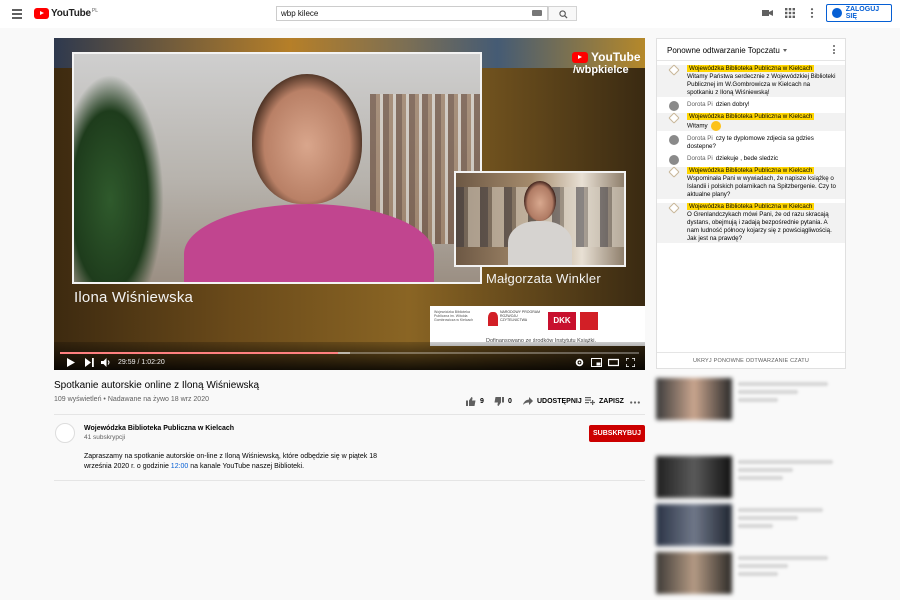 Image resolution: width=900 pixels, height=600 pixels. Describe the element at coordinates (723, 50) in the screenshot. I see `chat-title: Ponowne odtwarzanie Topczatu` at that location.